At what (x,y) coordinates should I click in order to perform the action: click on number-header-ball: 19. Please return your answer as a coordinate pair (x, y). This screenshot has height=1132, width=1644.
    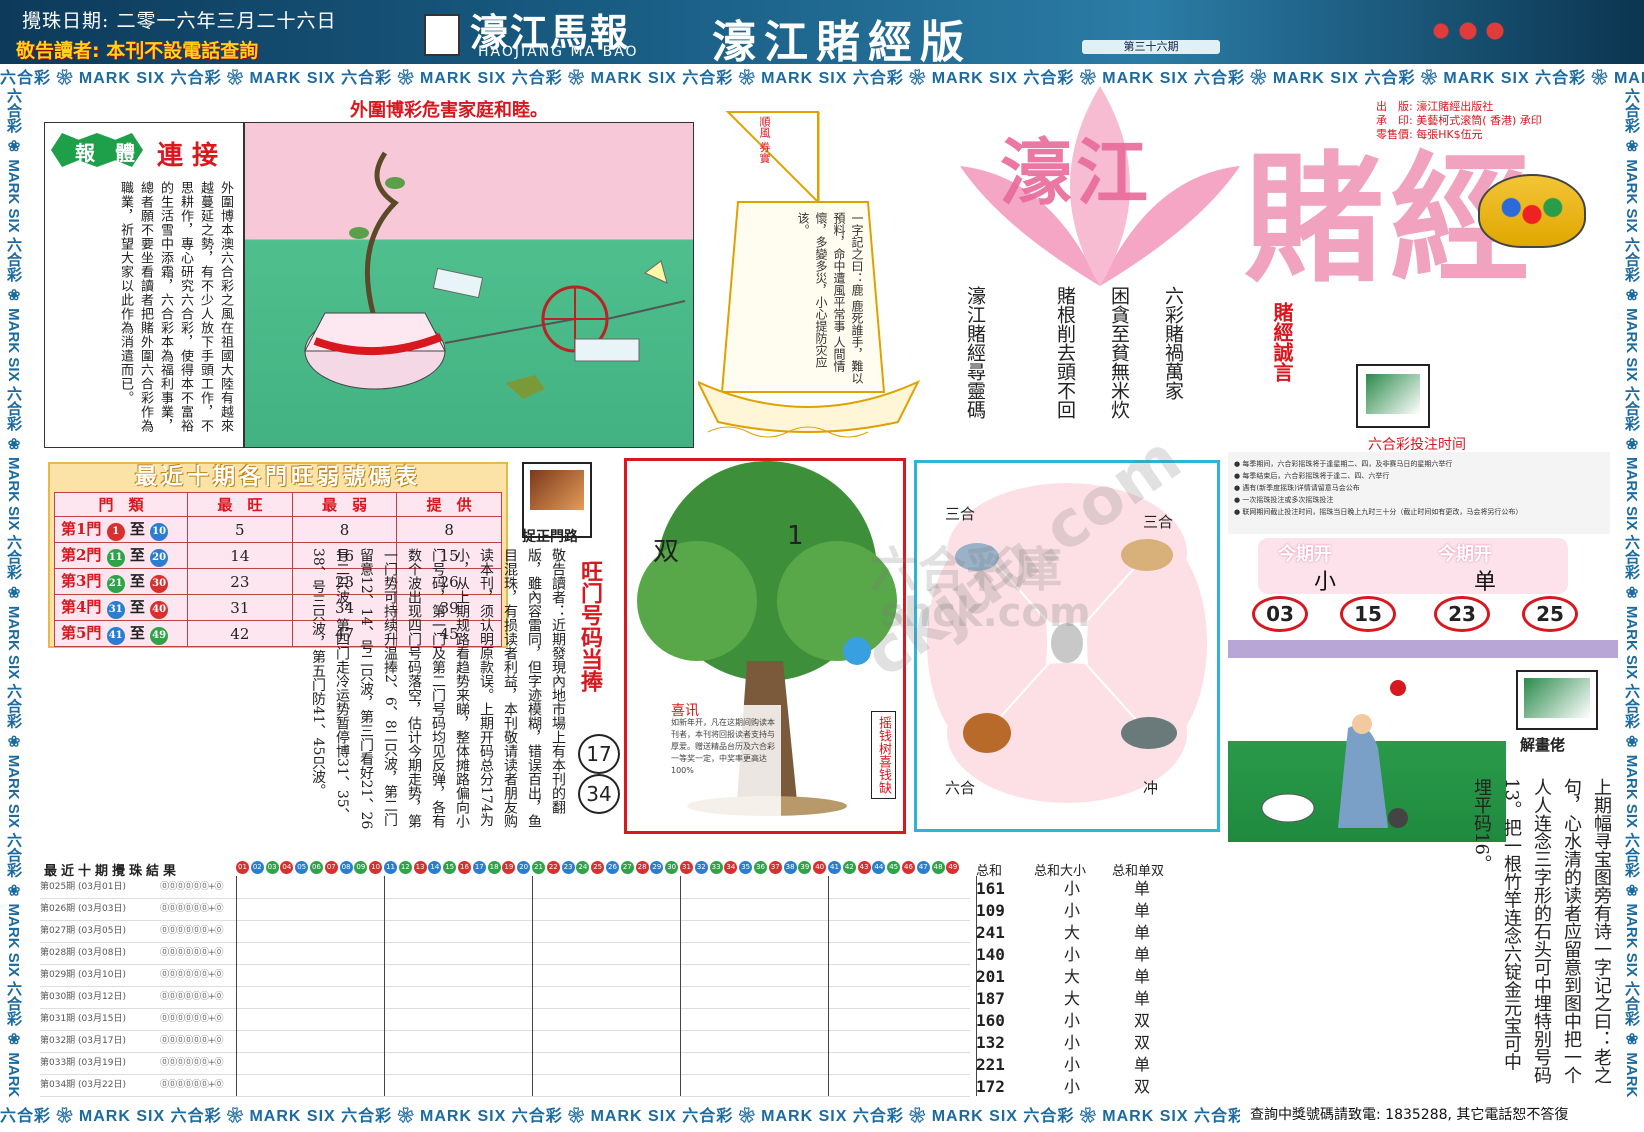
    Looking at the image, I should click on (509, 867).